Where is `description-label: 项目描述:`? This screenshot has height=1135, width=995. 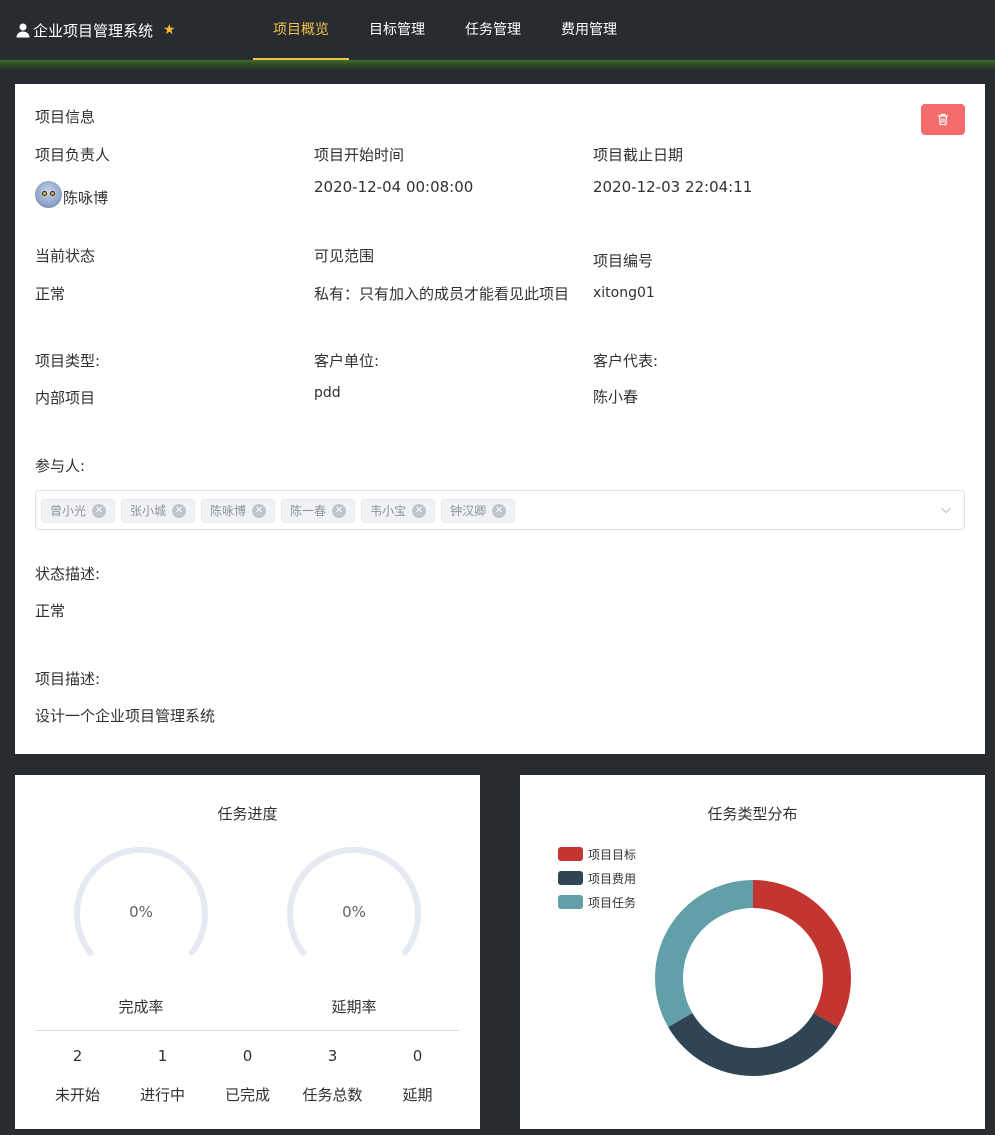 description-label: 项目描述: is located at coordinates (68, 679).